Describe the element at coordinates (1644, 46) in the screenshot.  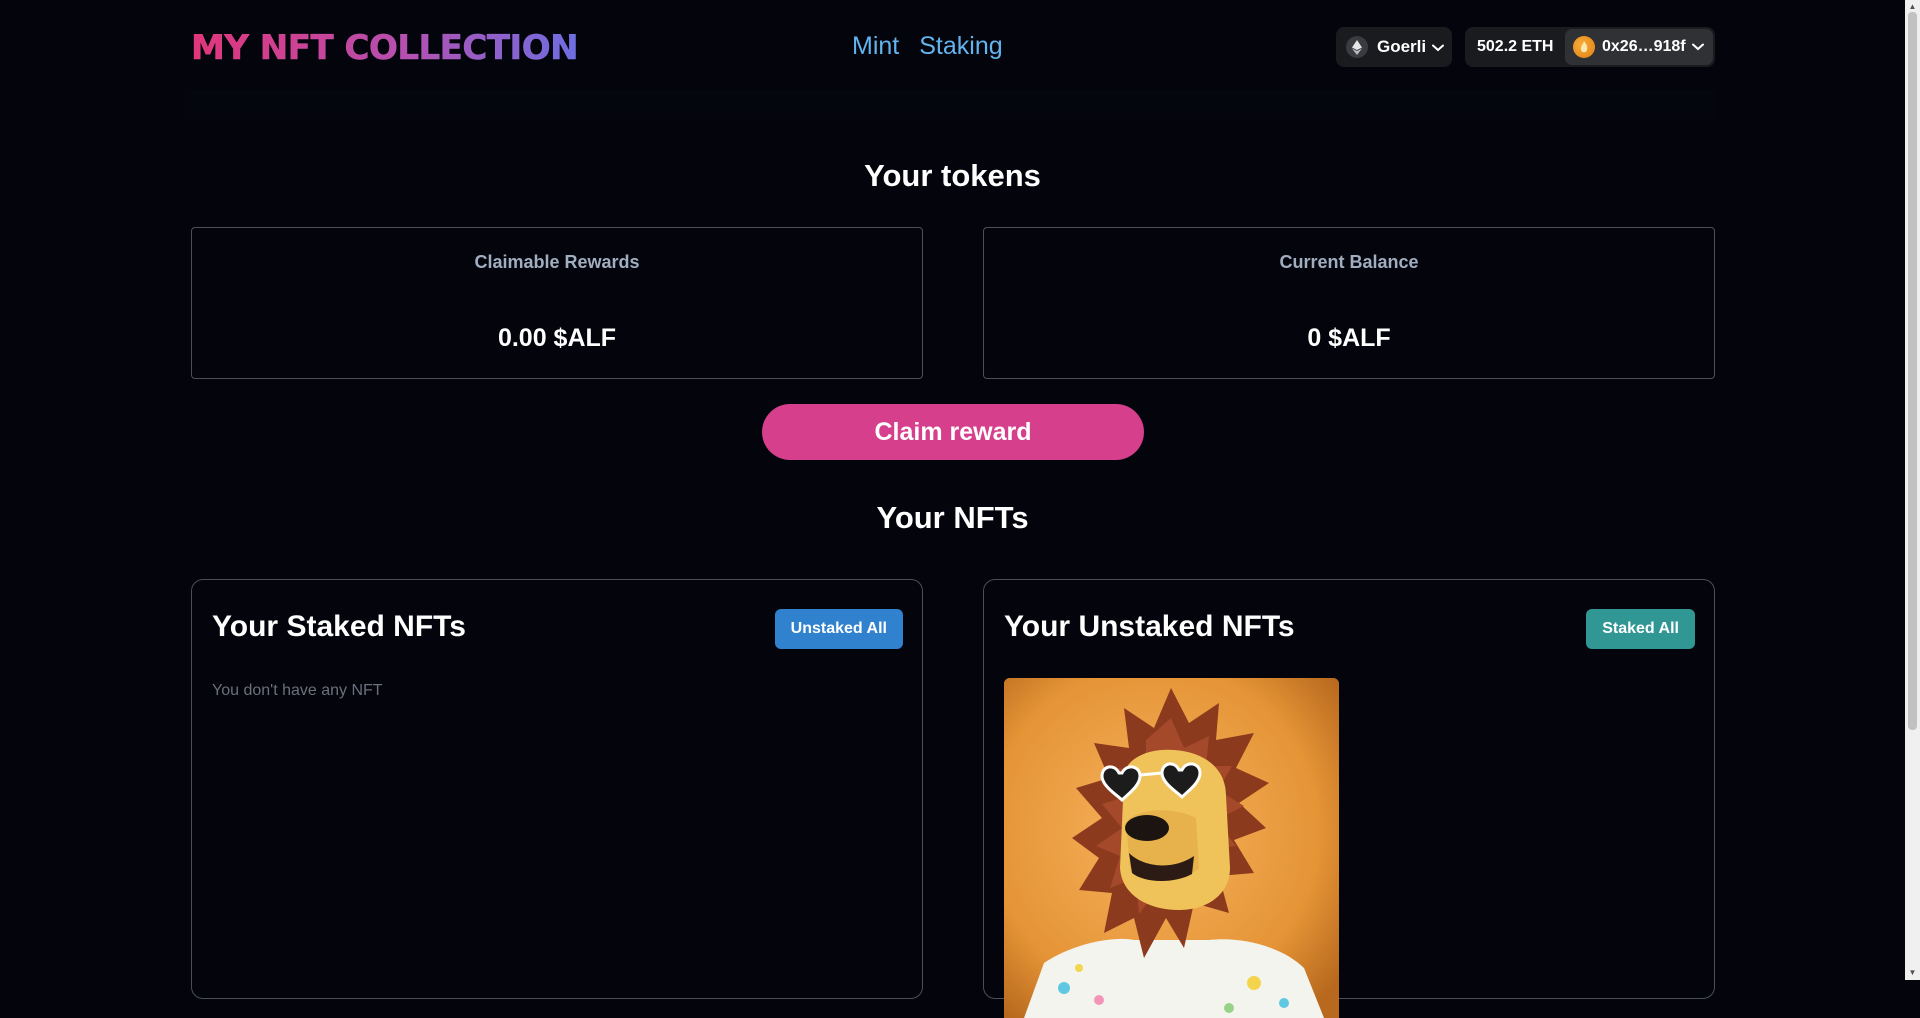
I see `wallet-address: 0x26…918f` at that location.